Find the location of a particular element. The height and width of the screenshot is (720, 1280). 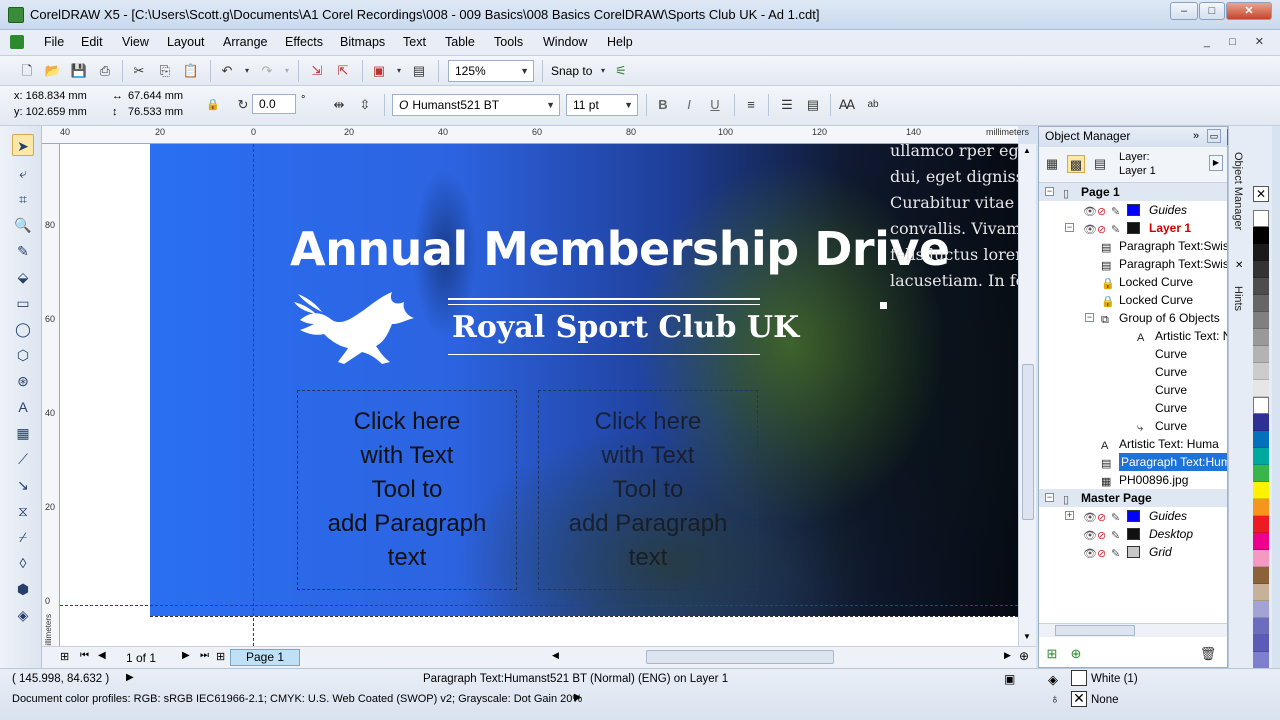

redo-icon: ↷ is located at coordinates (267, 71).